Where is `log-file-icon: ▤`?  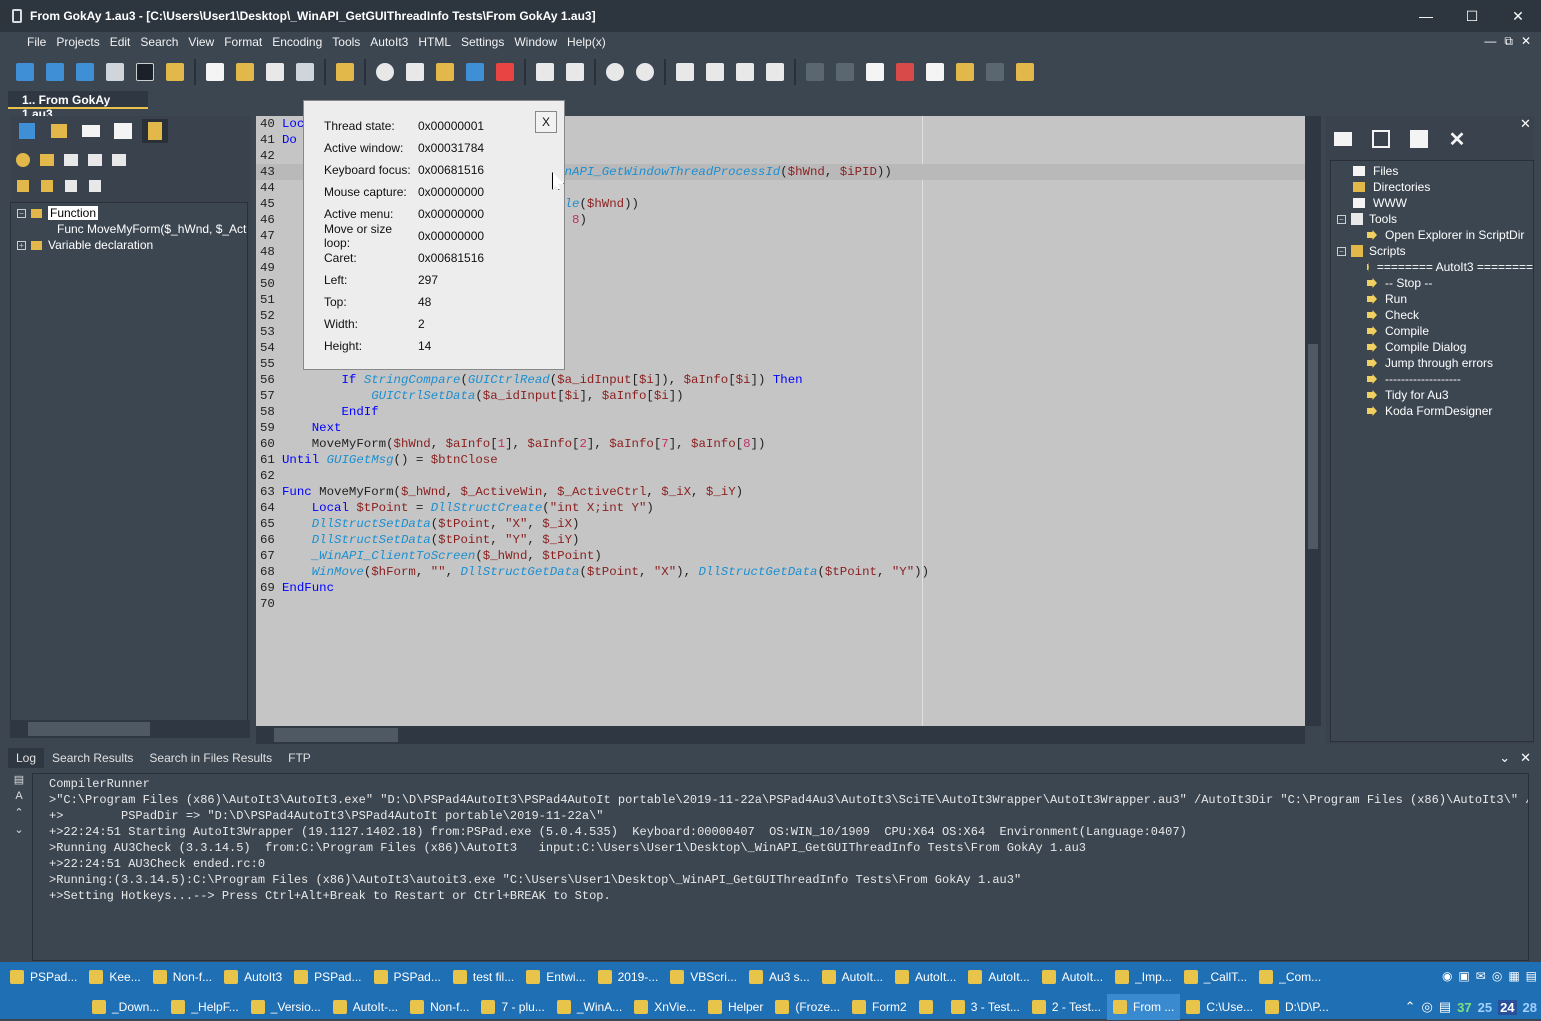 log-file-icon: ▤ is located at coordinates (19, 779).